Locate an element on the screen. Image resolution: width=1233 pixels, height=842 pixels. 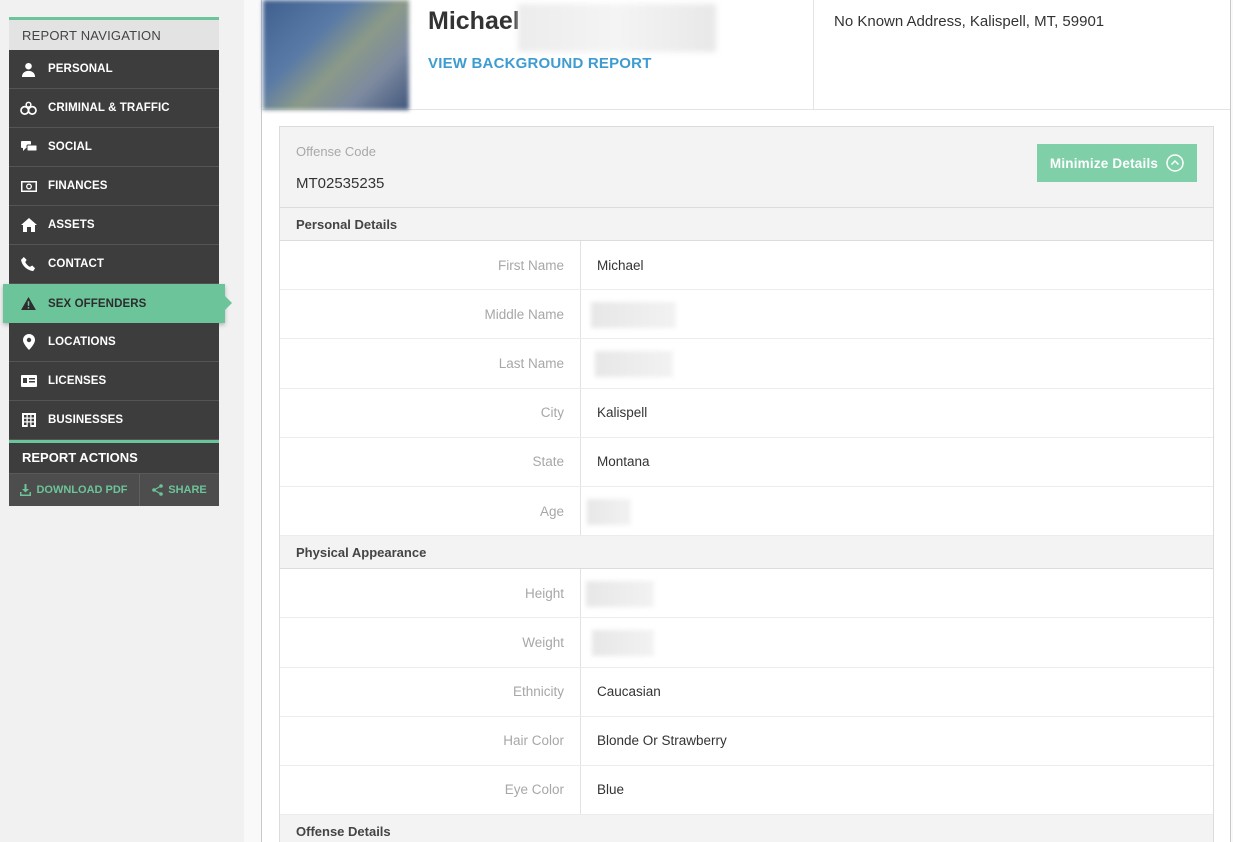
detail-label: City is located at coordinates (430, 412).